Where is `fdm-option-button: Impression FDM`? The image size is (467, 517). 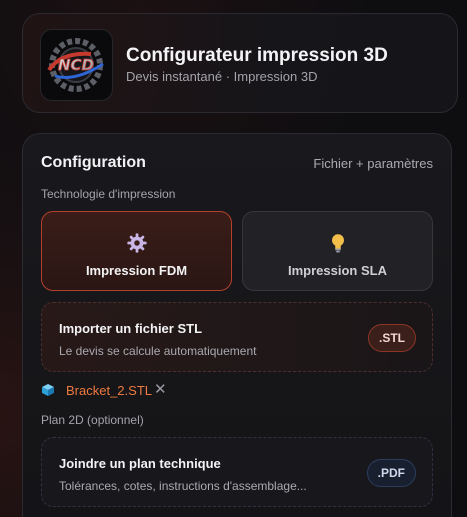
fdm-option-button: Impression FDM is located at coordinates (136, 251).